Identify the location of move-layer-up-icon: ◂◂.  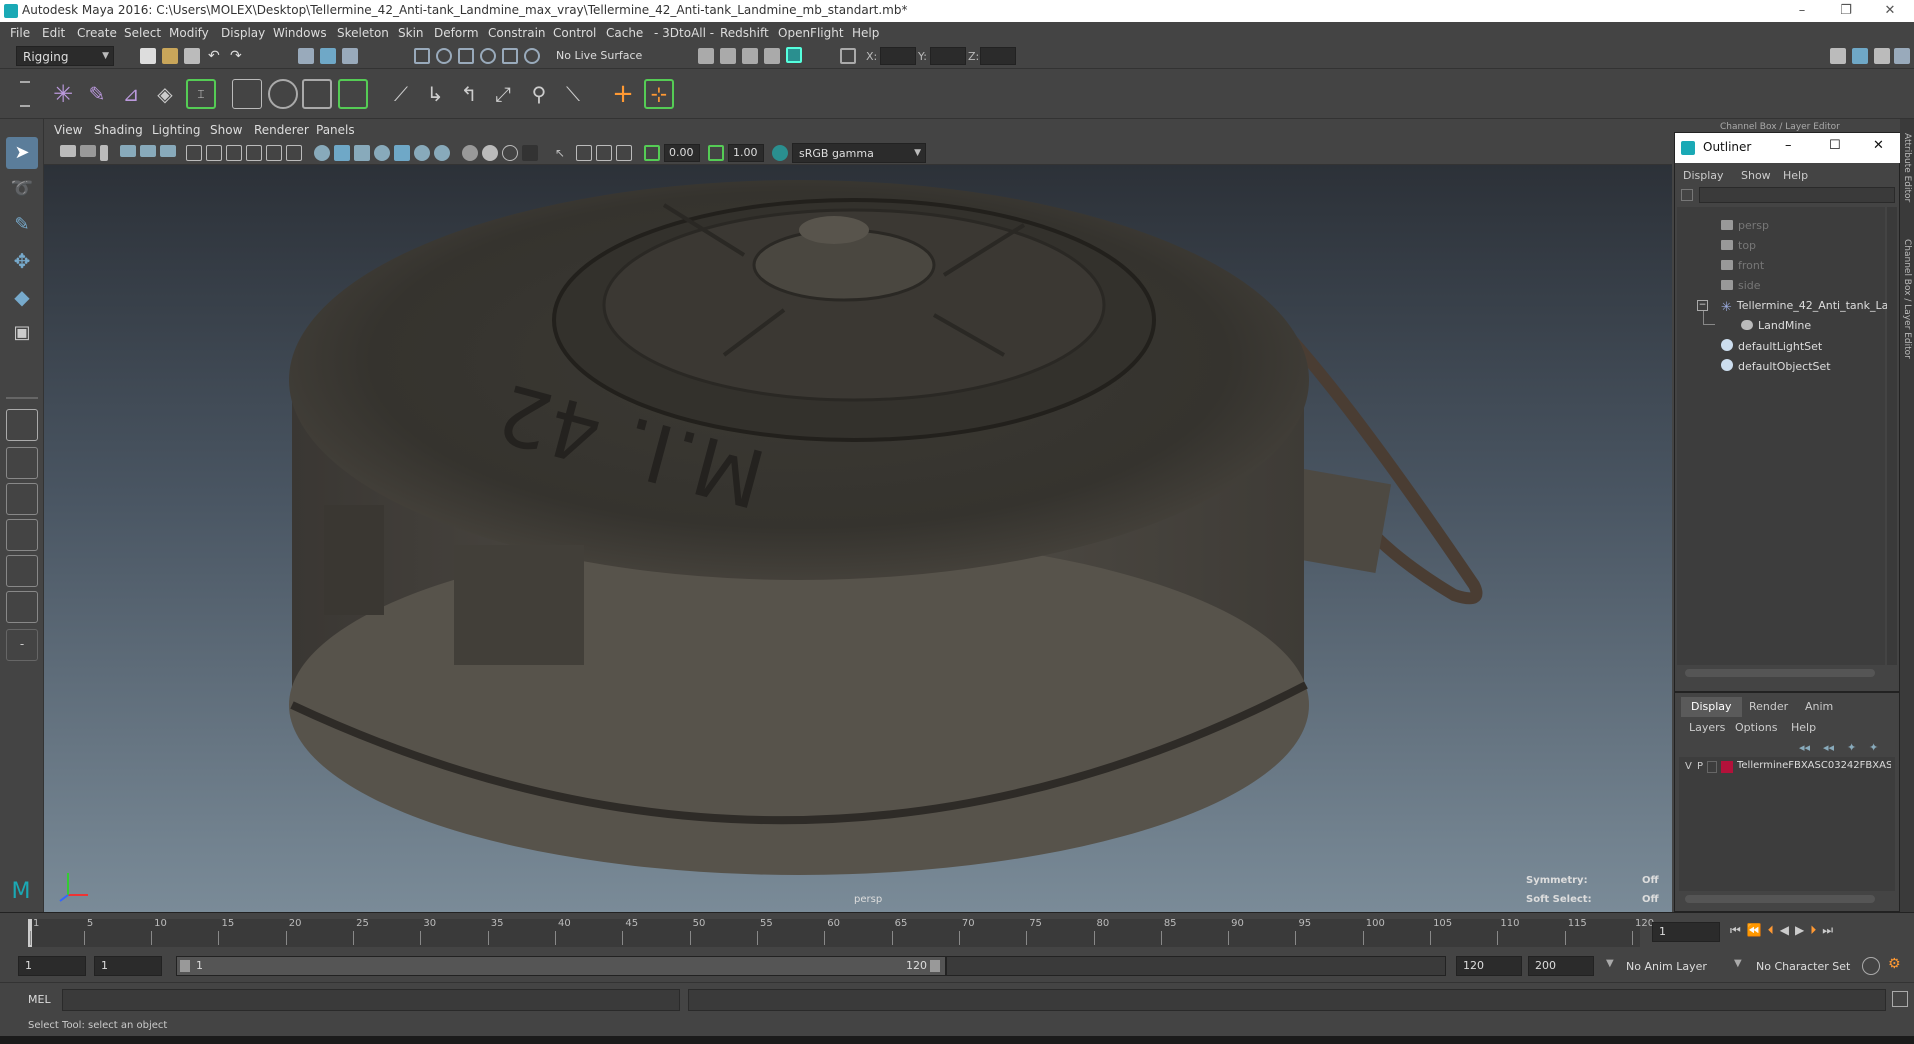
(1804, 747).